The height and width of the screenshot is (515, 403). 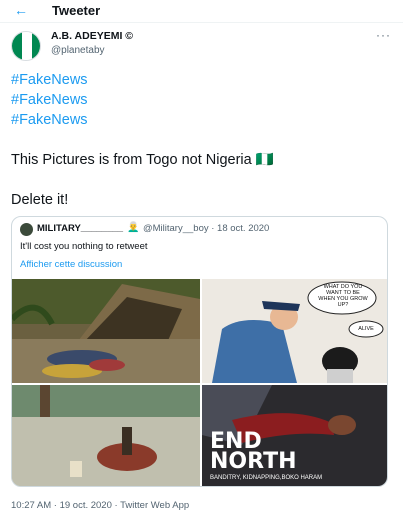 What do you see at coordinates (21, 10) in the screenshot?
I see `arrow-left-icon: ←` at bounding box center [21, 10].